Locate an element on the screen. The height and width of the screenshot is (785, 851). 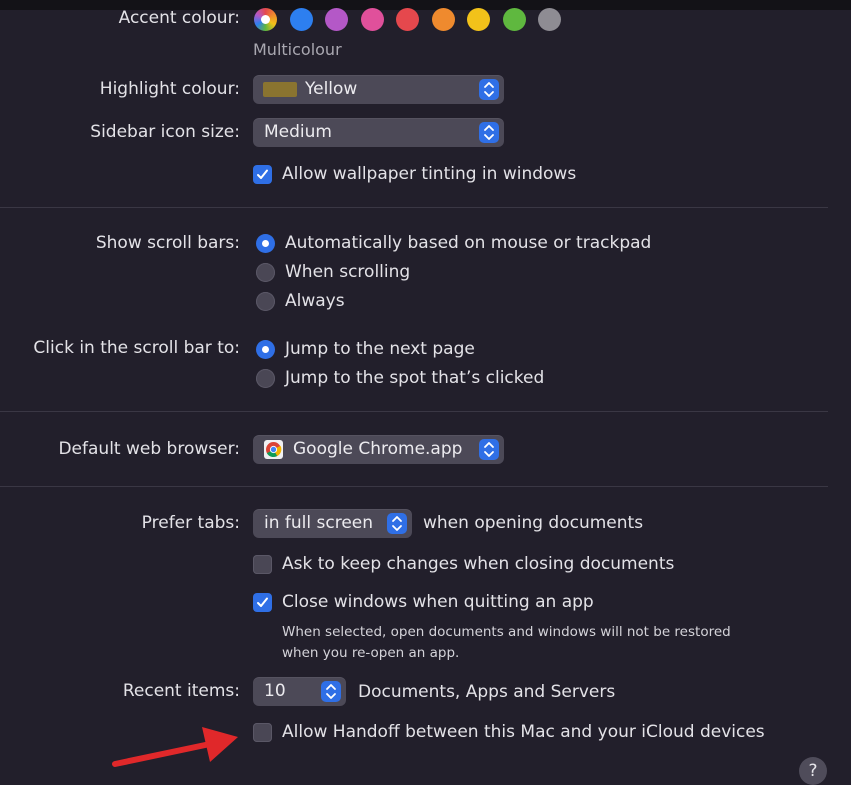
scroll-bars-when-scrolling-label: When scrolling is located at coordinates (348, 272).